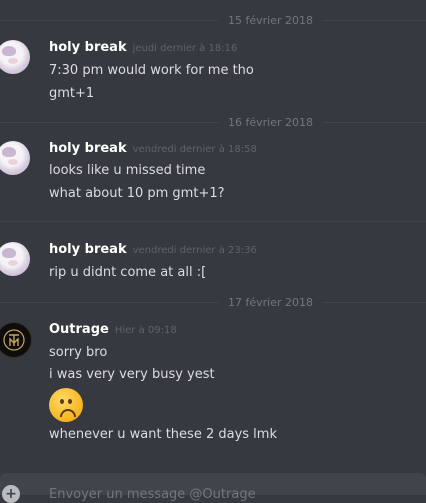 The height and width of the screenshot is (503, 426). I want to click on date-divider-label: 15 février 2018, so click(271, 20).